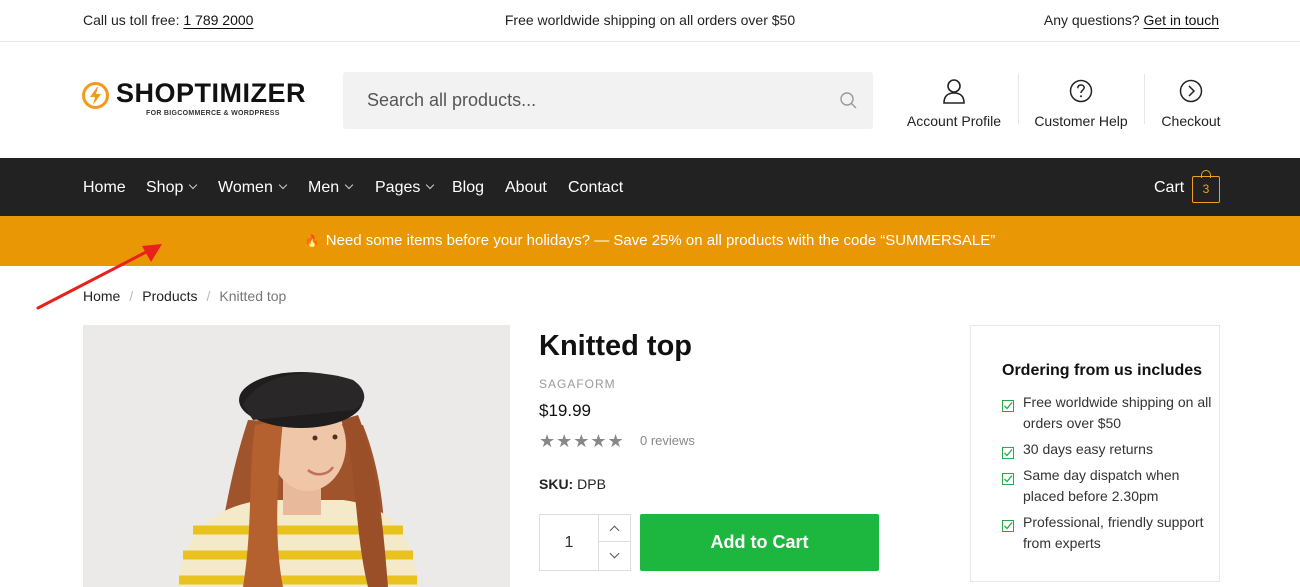 This screenshot has height=587, width=1300. Describe the element at coordinates (324, 187) in the screenshot. I see `nav-label: Men` at that location.